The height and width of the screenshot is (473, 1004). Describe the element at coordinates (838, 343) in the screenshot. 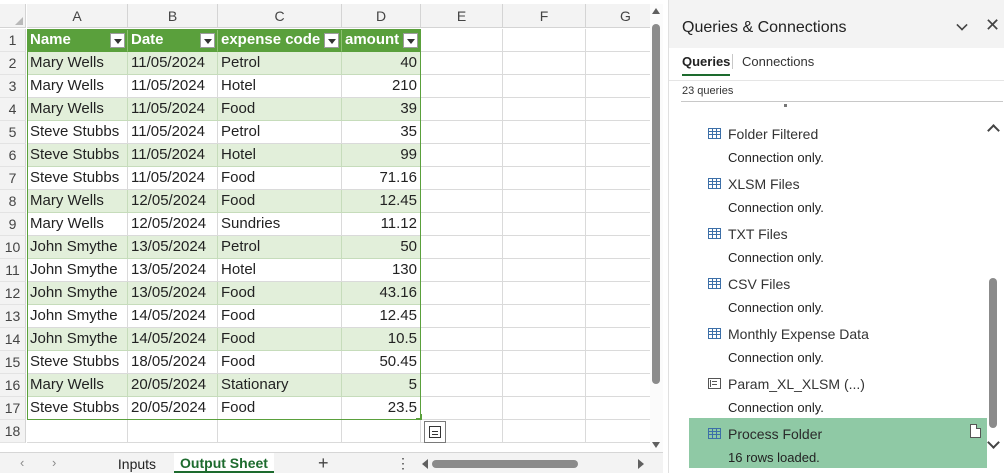

I see `query-item: Monthly Expense Data Connection only.` at that location.